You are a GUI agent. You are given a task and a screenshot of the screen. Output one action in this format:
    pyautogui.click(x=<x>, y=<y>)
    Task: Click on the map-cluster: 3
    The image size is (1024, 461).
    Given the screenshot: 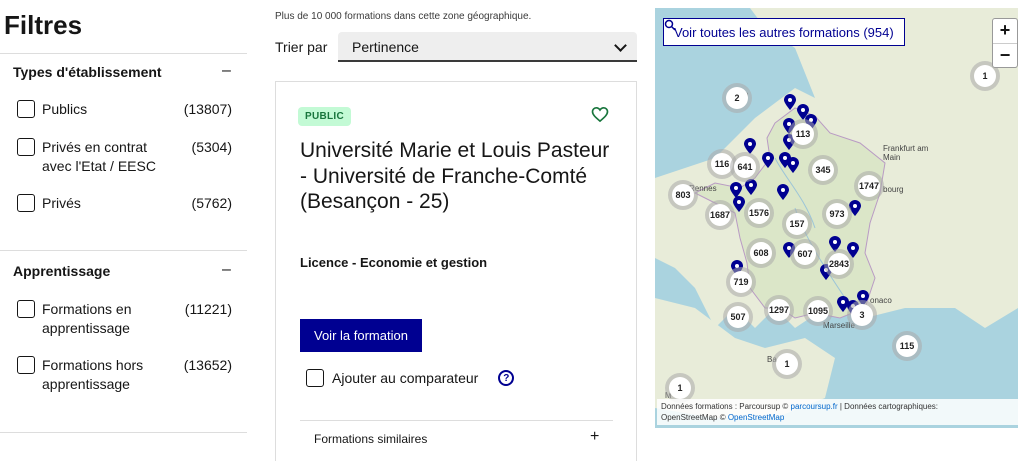 What is the action you would take?
    pyautogui.click(x=862, y=315)
    